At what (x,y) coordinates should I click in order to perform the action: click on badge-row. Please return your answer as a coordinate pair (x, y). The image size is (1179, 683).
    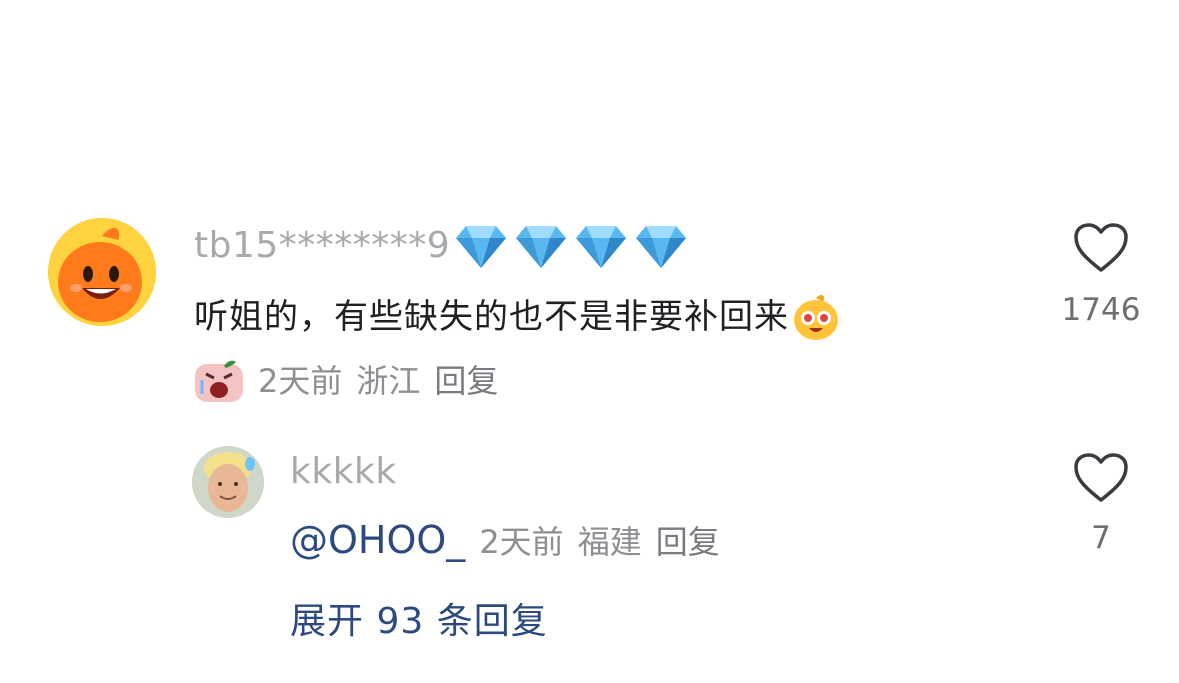
    Looking at the image, I should click on (574, 246).